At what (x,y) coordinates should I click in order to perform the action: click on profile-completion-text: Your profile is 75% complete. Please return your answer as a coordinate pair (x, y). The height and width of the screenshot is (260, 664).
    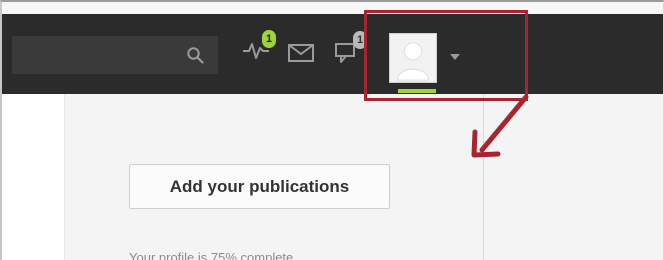
    Looking at the image, I should click on (211, 255).